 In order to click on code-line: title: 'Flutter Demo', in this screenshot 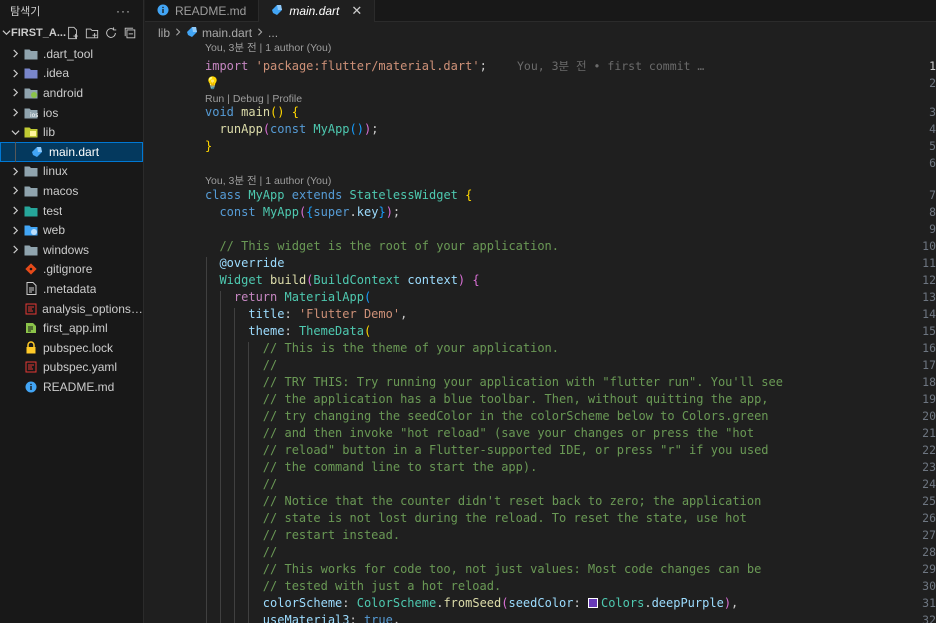, I will do `click(306, 314)`.